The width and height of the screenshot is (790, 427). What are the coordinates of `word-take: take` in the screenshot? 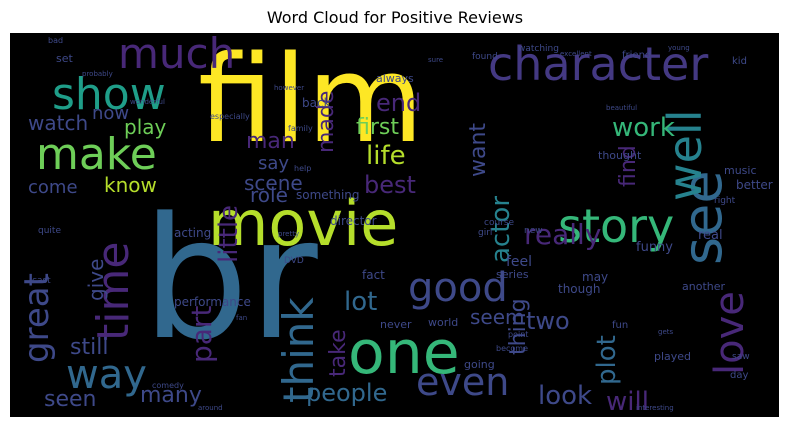 It's located at (338, 353).